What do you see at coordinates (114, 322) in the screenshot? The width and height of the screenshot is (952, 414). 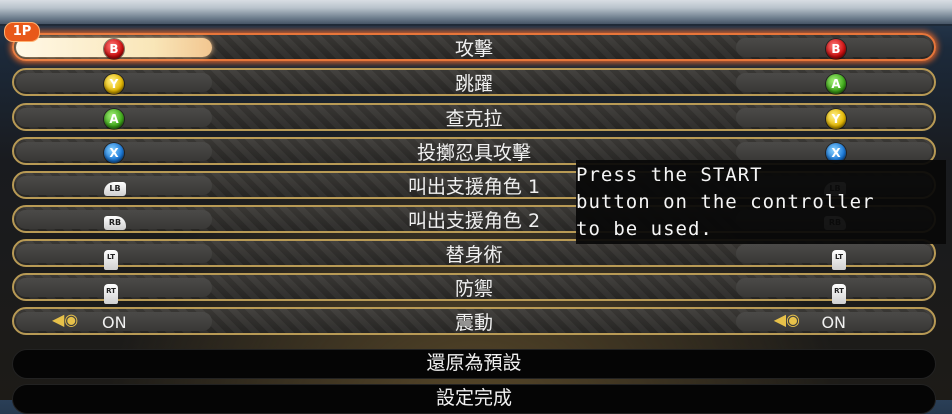 I see `vibration-value-left: ON` at bounding box center [114, 322].